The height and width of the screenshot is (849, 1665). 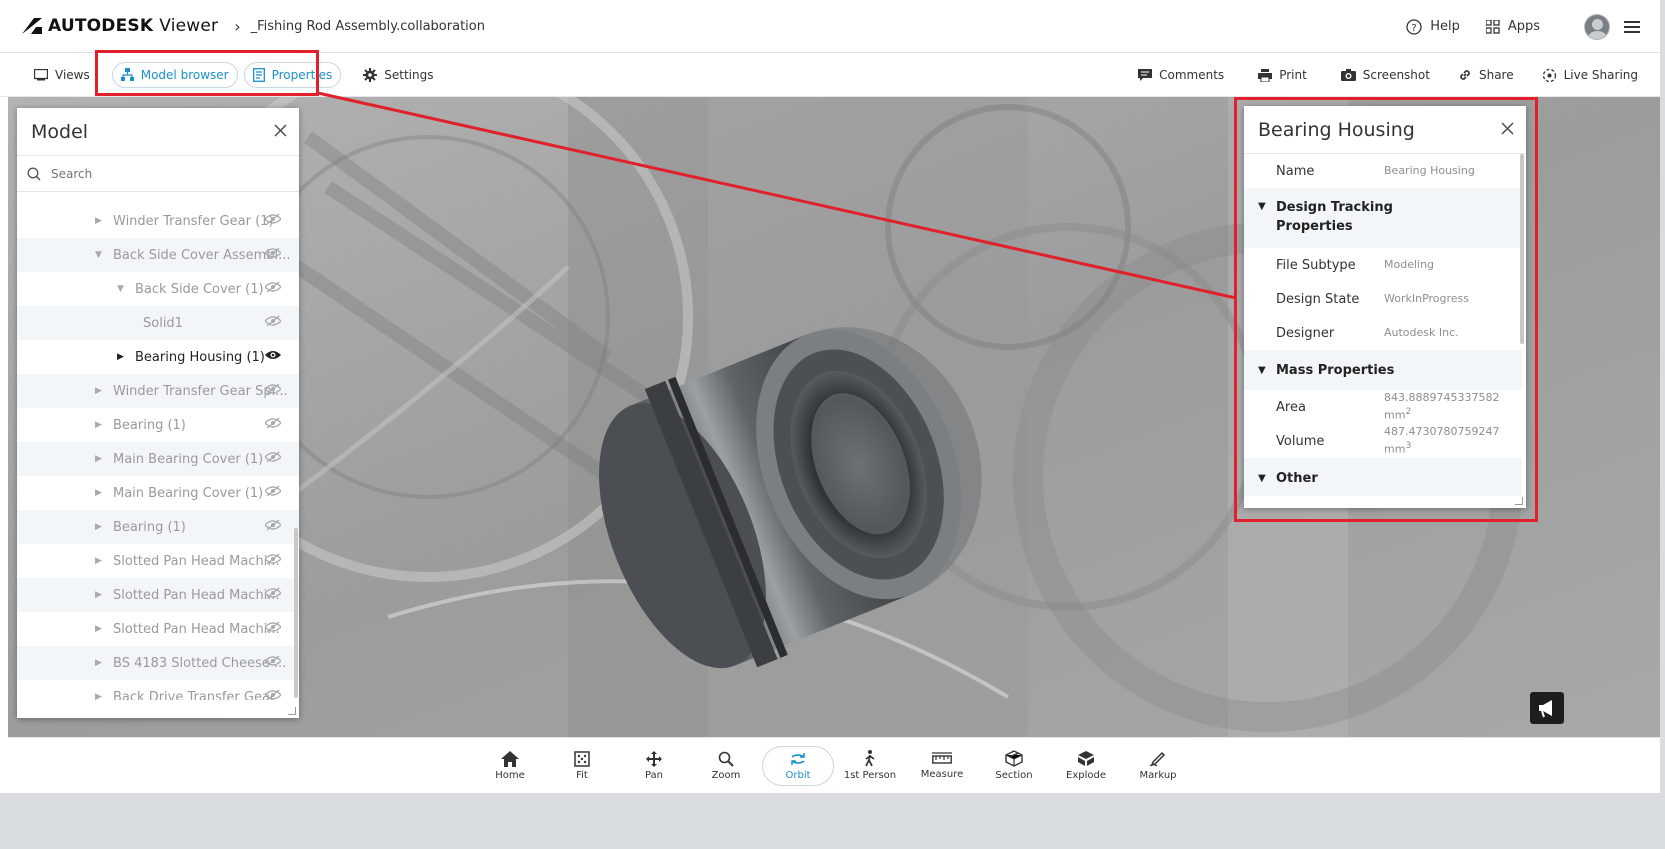 I want to click on measure-button: Measure, so click(x=942, y=765).